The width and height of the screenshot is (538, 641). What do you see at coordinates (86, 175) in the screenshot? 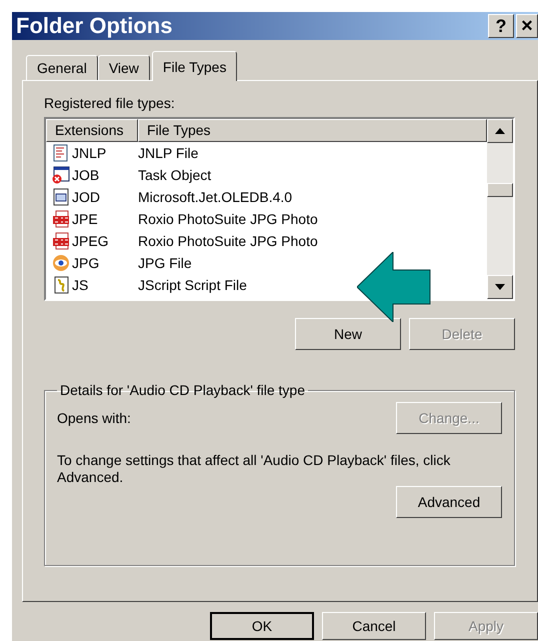
I see `extension-cell: JOB` at bounding box center [86, 175].